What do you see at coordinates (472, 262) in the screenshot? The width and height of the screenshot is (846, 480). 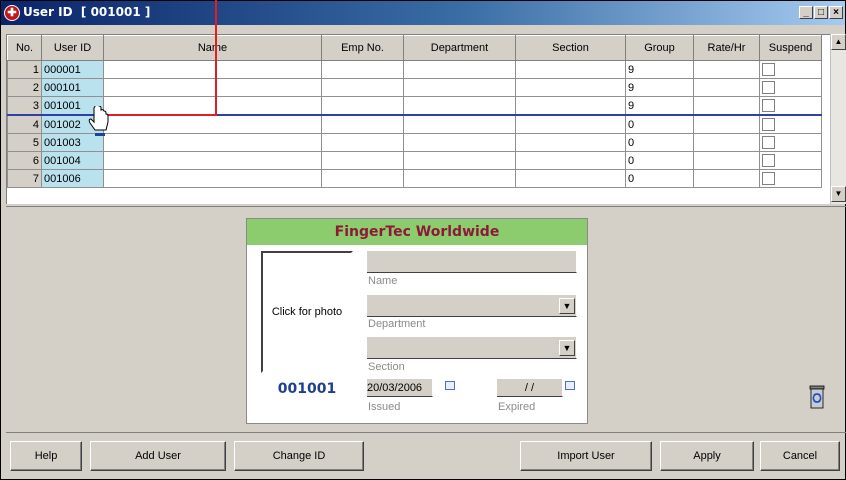 I see `name-field` at bounding box center [472, 262].